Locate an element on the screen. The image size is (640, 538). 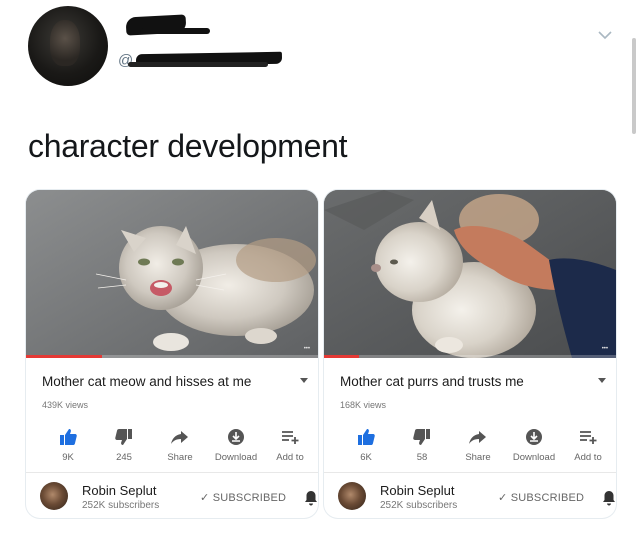
like-button: 9K is located at coordinates (68, 446).